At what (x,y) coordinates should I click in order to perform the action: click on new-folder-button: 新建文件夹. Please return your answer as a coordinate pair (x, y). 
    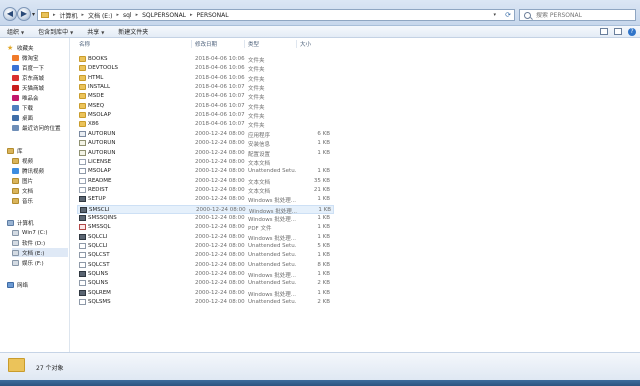
    Looking at the image, I should click on (133, 31).